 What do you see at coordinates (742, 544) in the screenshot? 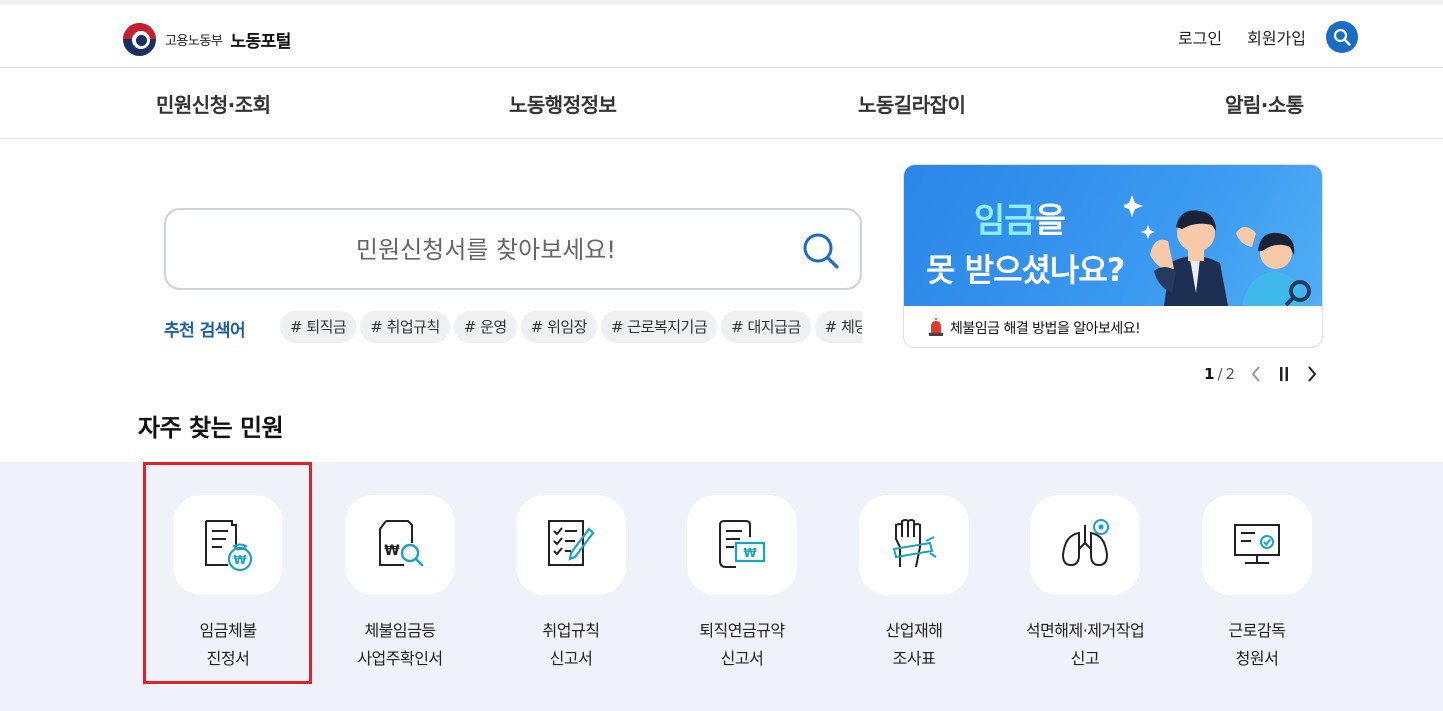
I see `scroll-money-icon: ₩` at bounding box center [742, 544].